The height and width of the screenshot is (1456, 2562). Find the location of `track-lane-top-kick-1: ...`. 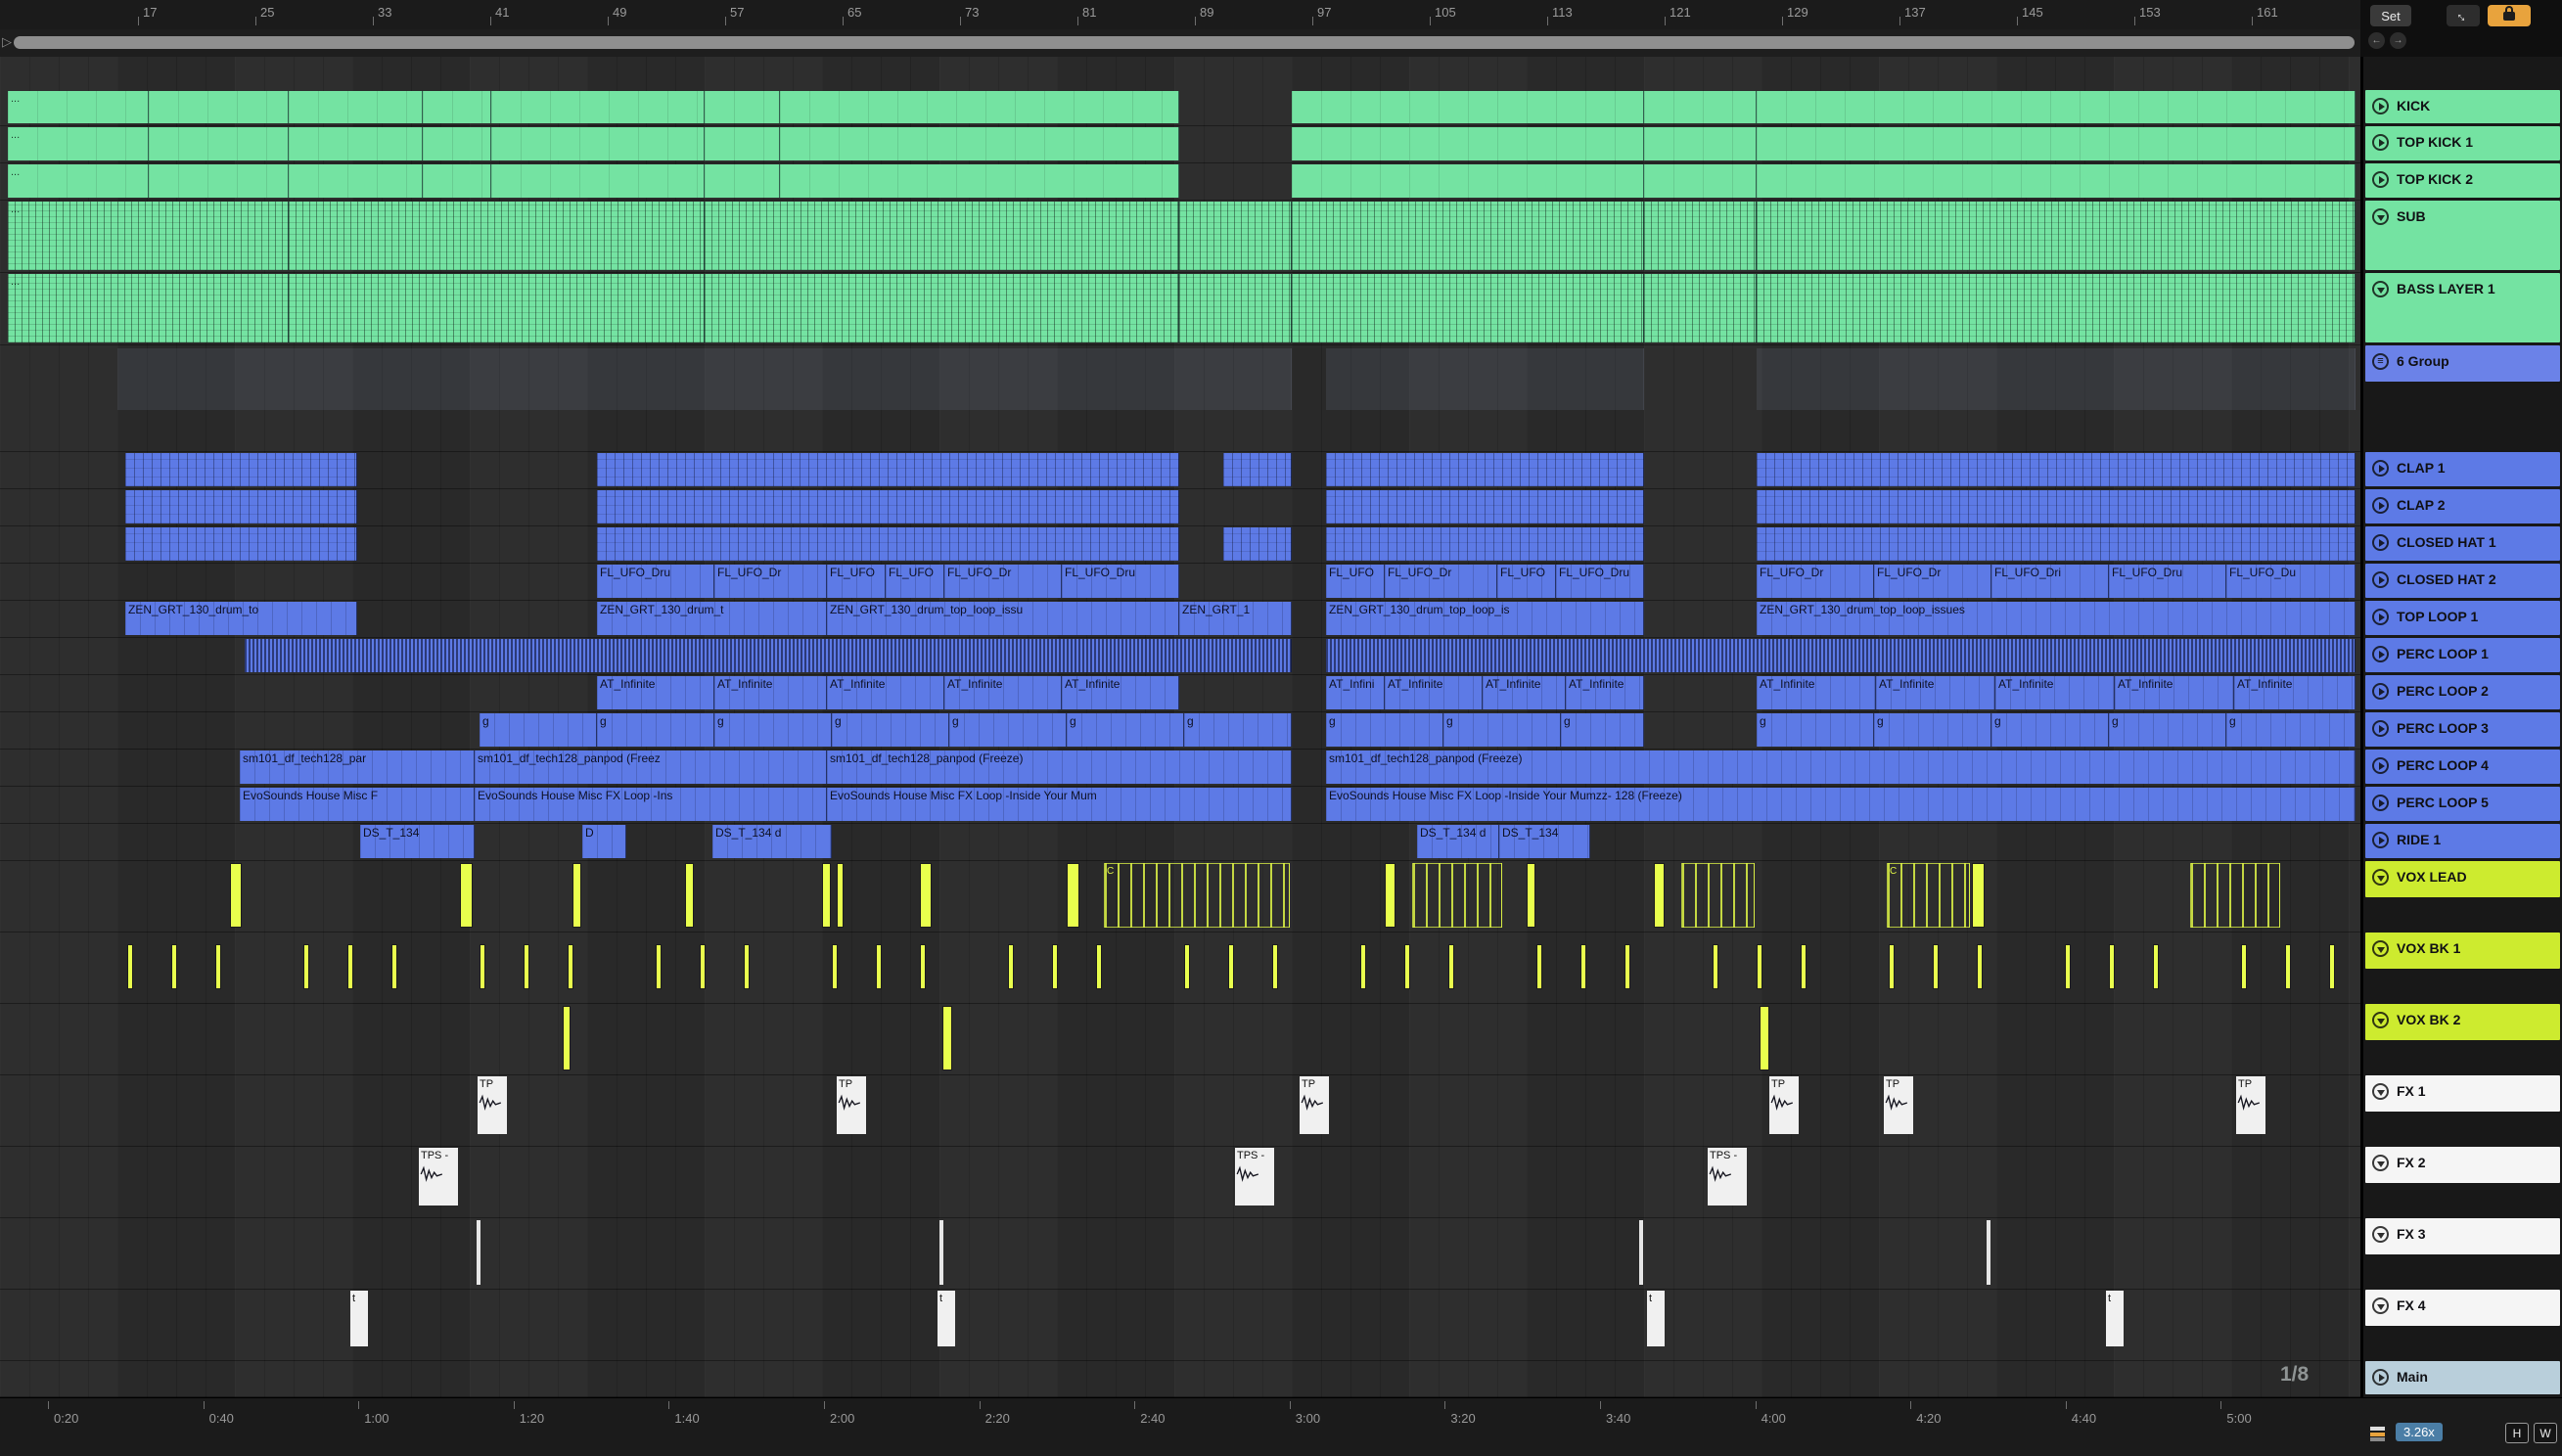

track-lane-top-kick-1: ... is located at coordinates (1180, 144).